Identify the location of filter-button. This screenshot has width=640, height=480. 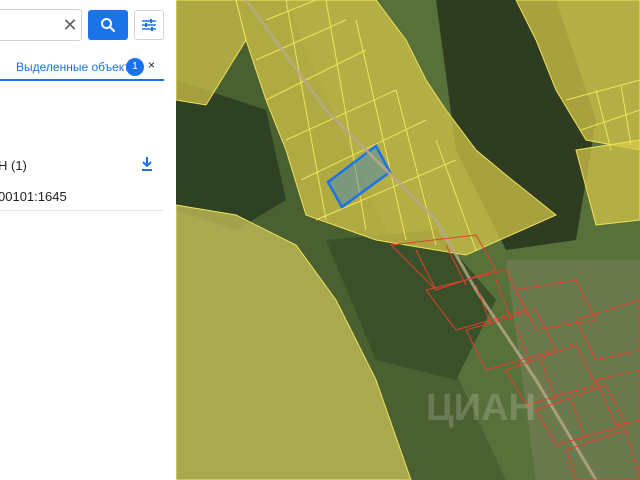
(149, 25).